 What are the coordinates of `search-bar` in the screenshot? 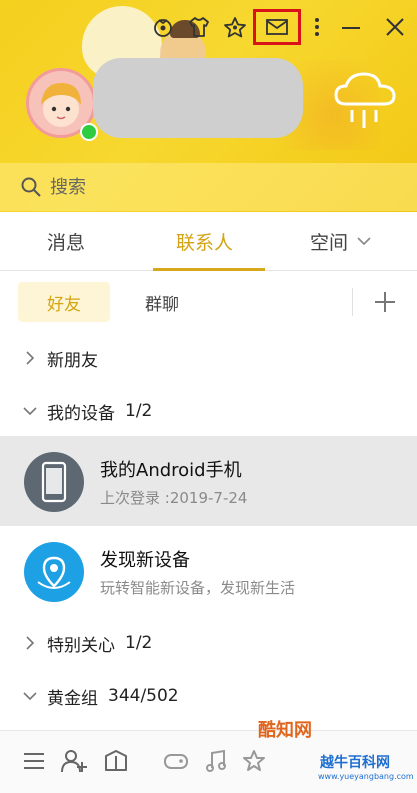 It's located at (208, 187).